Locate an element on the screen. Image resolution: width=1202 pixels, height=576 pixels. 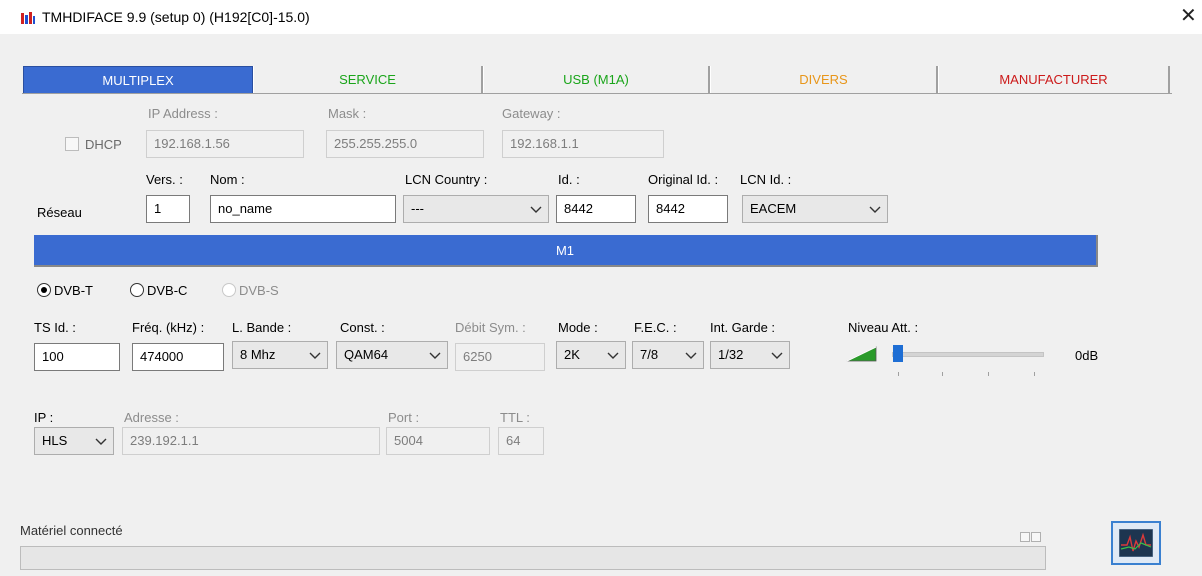
status-label: Matériel connecté is located at coordinates (71, 530).